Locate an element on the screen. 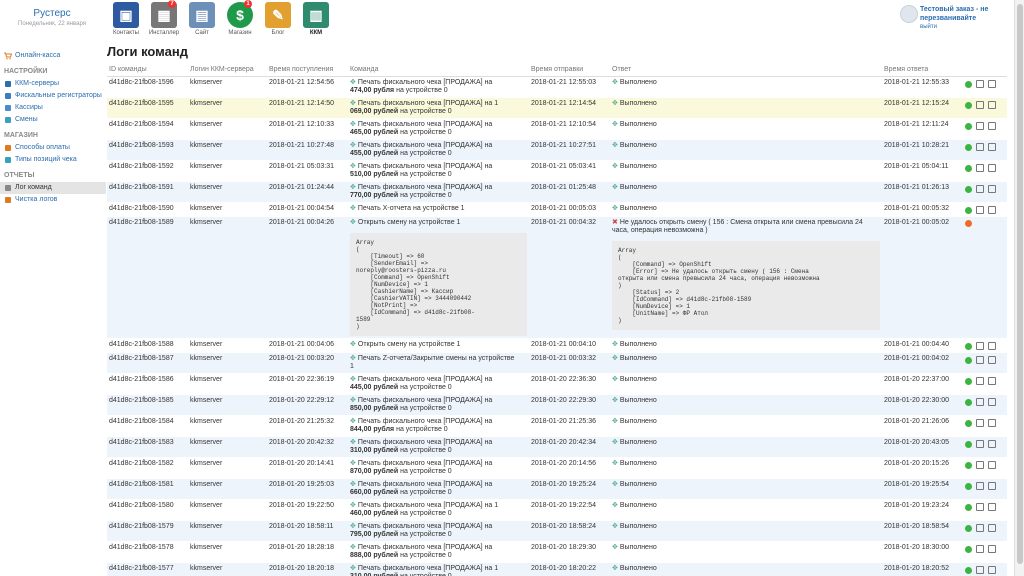  command-text: Открыть смену на устройстве 1 is located at coordinates (409, 344).